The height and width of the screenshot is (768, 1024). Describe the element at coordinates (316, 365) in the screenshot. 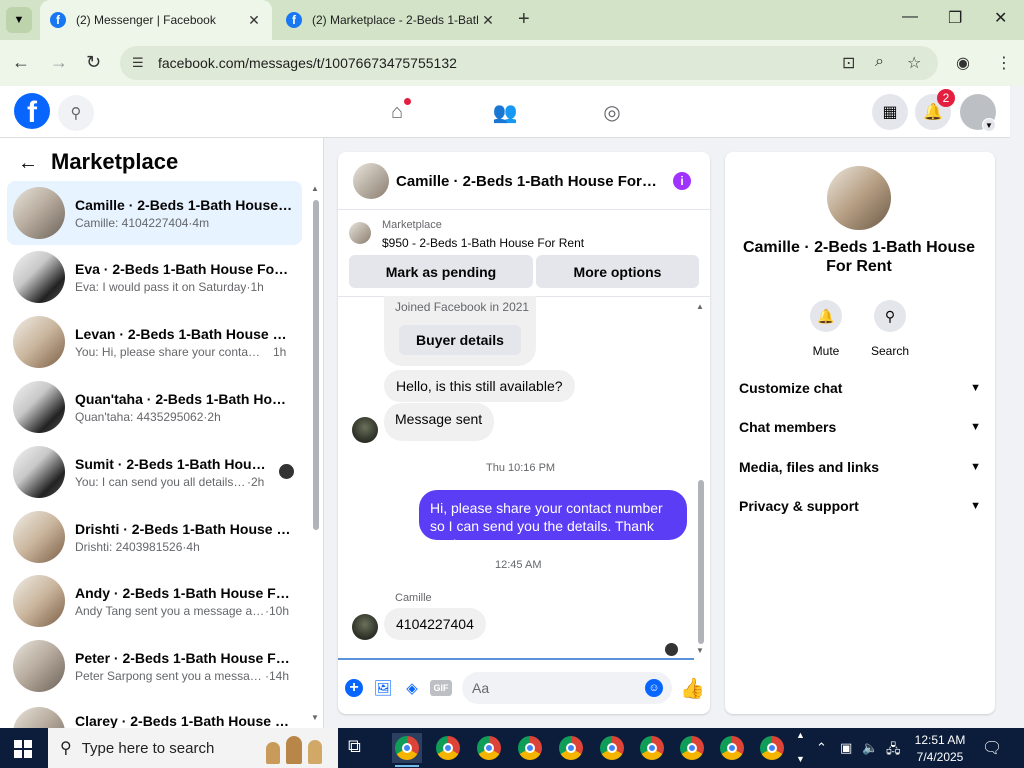

I see `sidebar-scrollbar` at that location.